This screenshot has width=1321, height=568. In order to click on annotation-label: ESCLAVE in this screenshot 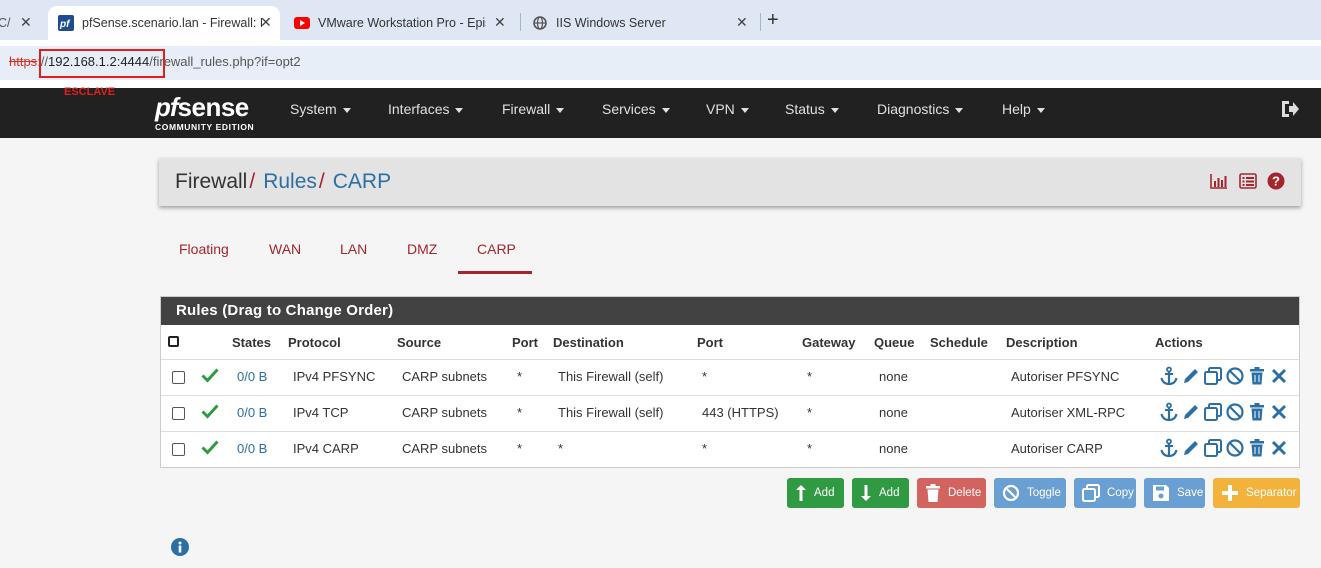, I will do `click(90, 92)`.